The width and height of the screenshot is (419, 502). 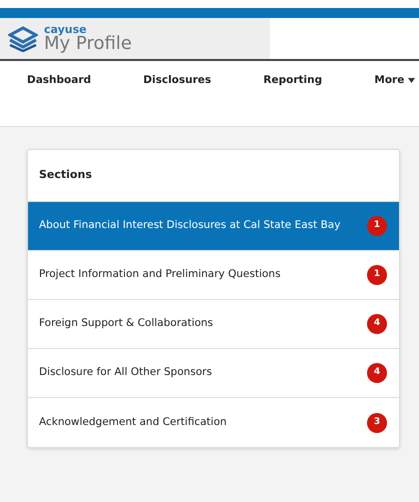 I want to click on section-item: Foreign Support & Collaborations 4, so click(x=213, y=324).